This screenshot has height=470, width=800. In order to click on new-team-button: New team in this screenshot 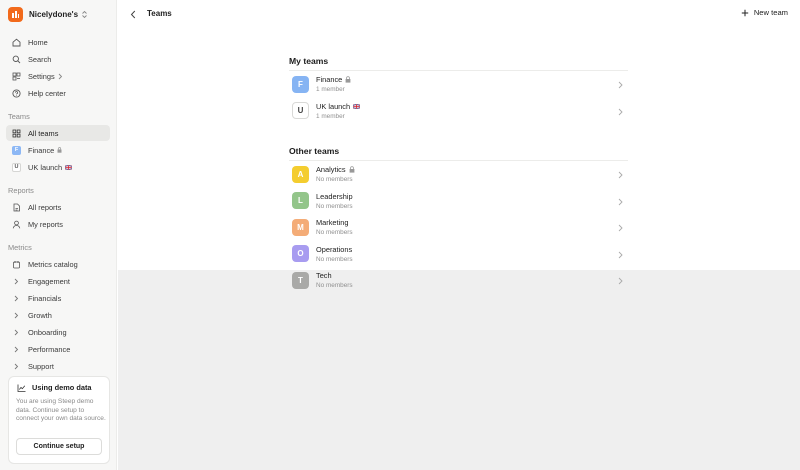, I will do `click(764, 12)`.